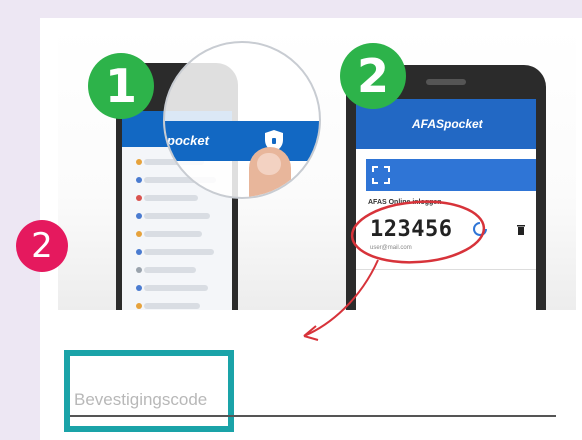 The width and height of the screenshot is (582, 440). What do you see at coordinates (140, 400) in the screenshot?
I see `confirmation-code-input: Bevestigingscode` at bounding box center [140, 400].